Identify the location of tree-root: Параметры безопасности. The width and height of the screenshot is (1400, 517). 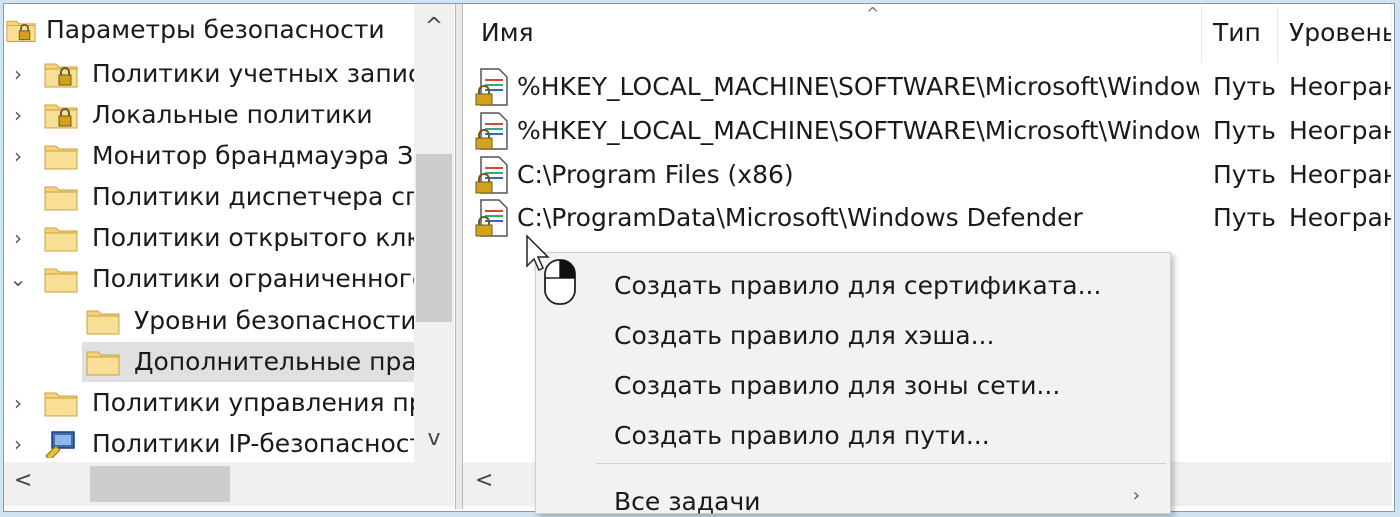
(209, 30).